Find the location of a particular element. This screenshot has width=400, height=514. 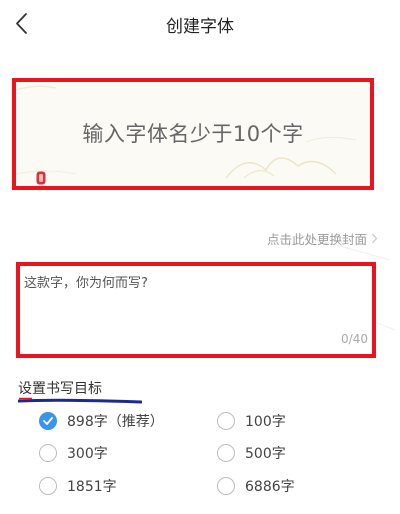

radio-checked-icon is located at coordinates (48, 421).